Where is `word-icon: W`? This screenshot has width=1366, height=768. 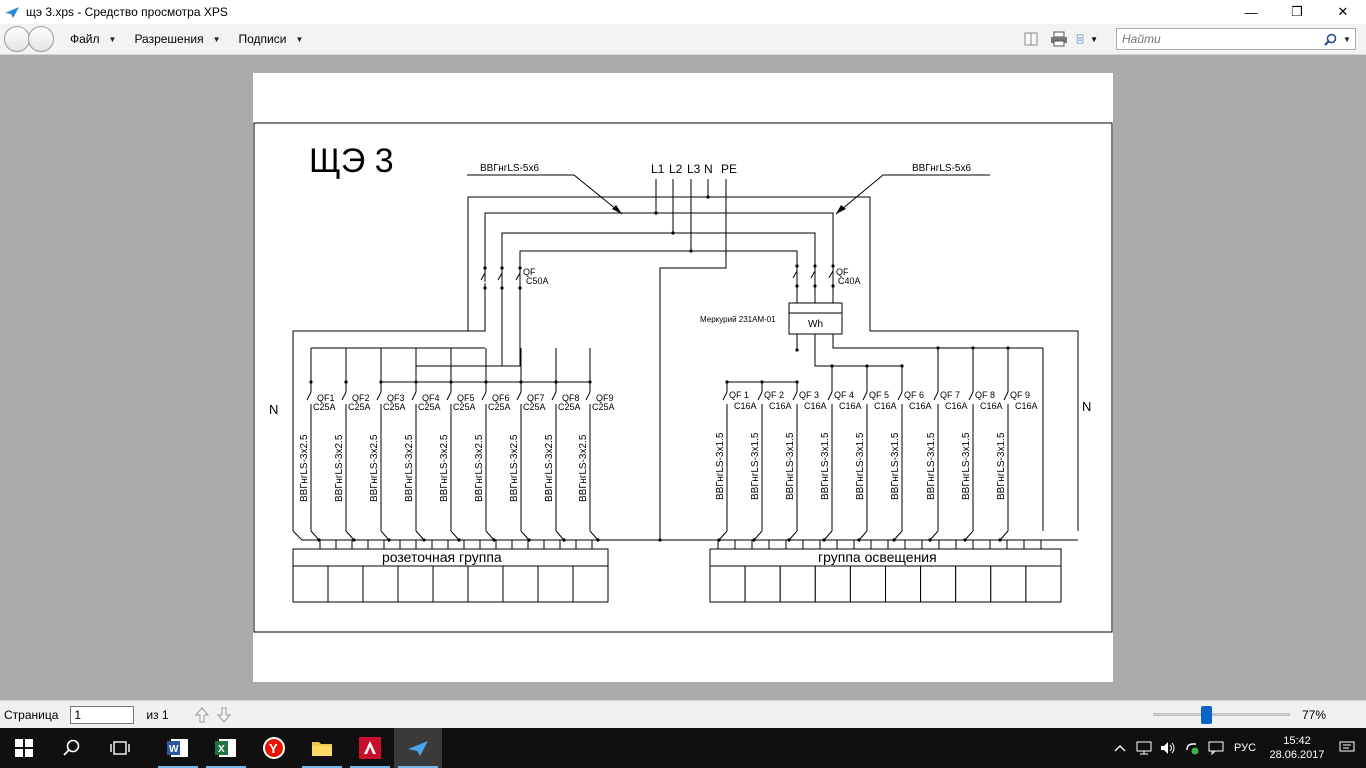 word-icon: W is located at coordinates (177, 748).